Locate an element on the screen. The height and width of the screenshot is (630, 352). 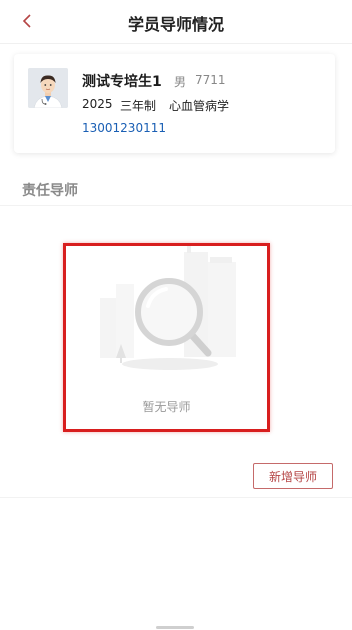
page-title: 学员导师情况 is located at coordinates (175, 24).